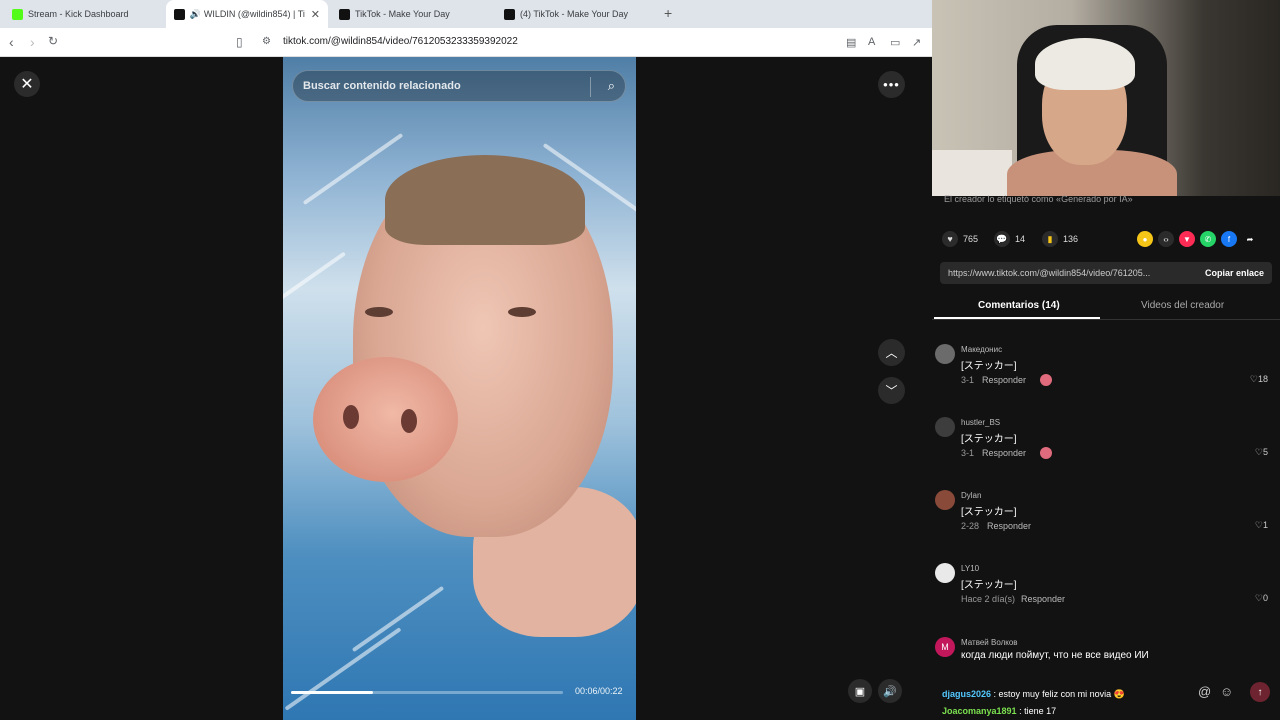 The height and width of the screenshot is (720, 1280). What do you see at coordinates (1060, 239) in the screenshot?
I see `save-button: ▮ 136` at bounding box center [1060, 239].